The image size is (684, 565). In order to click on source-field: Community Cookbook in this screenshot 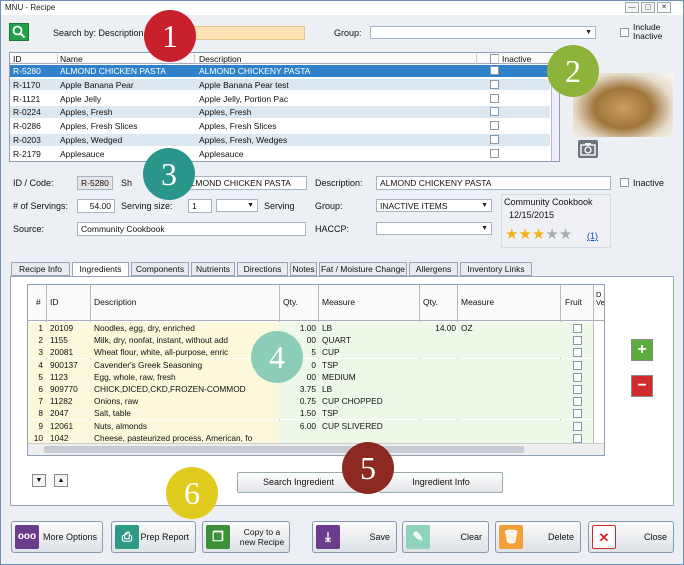, I will do `click(191, 229)`.